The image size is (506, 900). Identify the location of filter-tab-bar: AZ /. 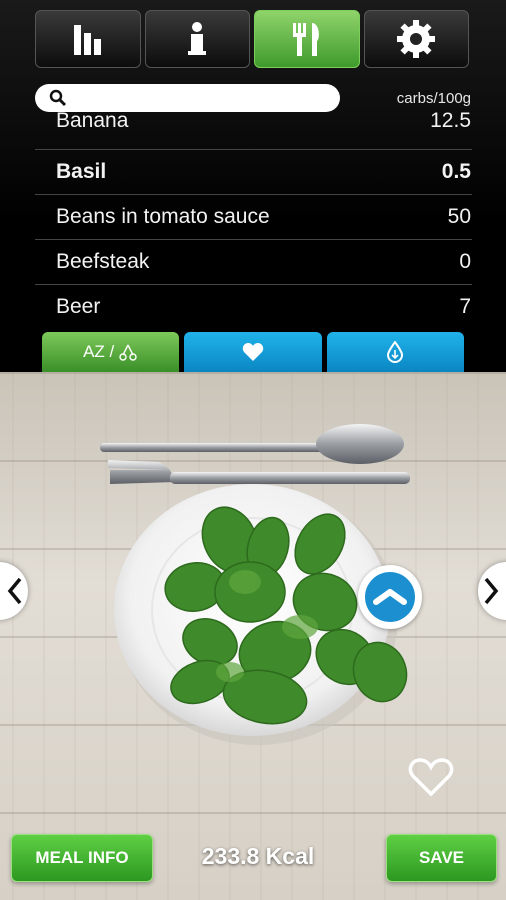
(253, 352).